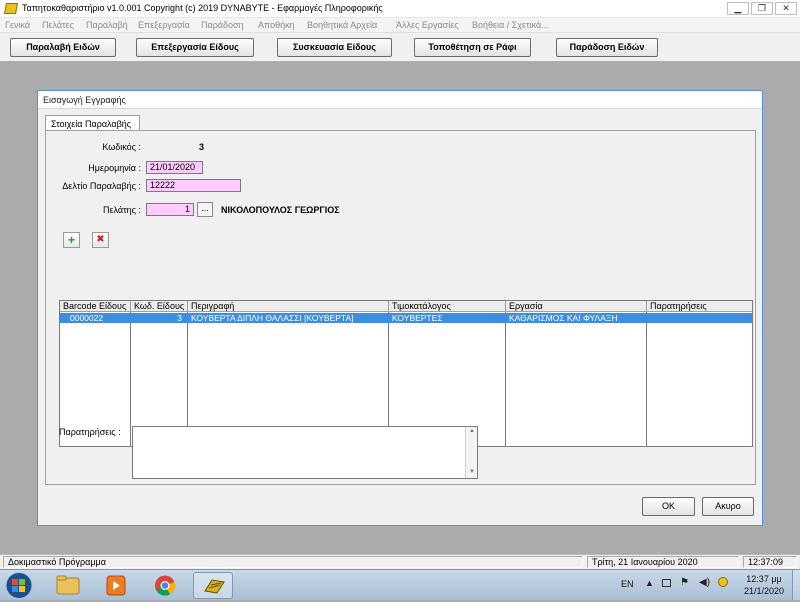  What do you see at coordinates (107, 25) in the screenshot?
I see `menu-receive: Παραλαβή` at bounding box center [107, 25].